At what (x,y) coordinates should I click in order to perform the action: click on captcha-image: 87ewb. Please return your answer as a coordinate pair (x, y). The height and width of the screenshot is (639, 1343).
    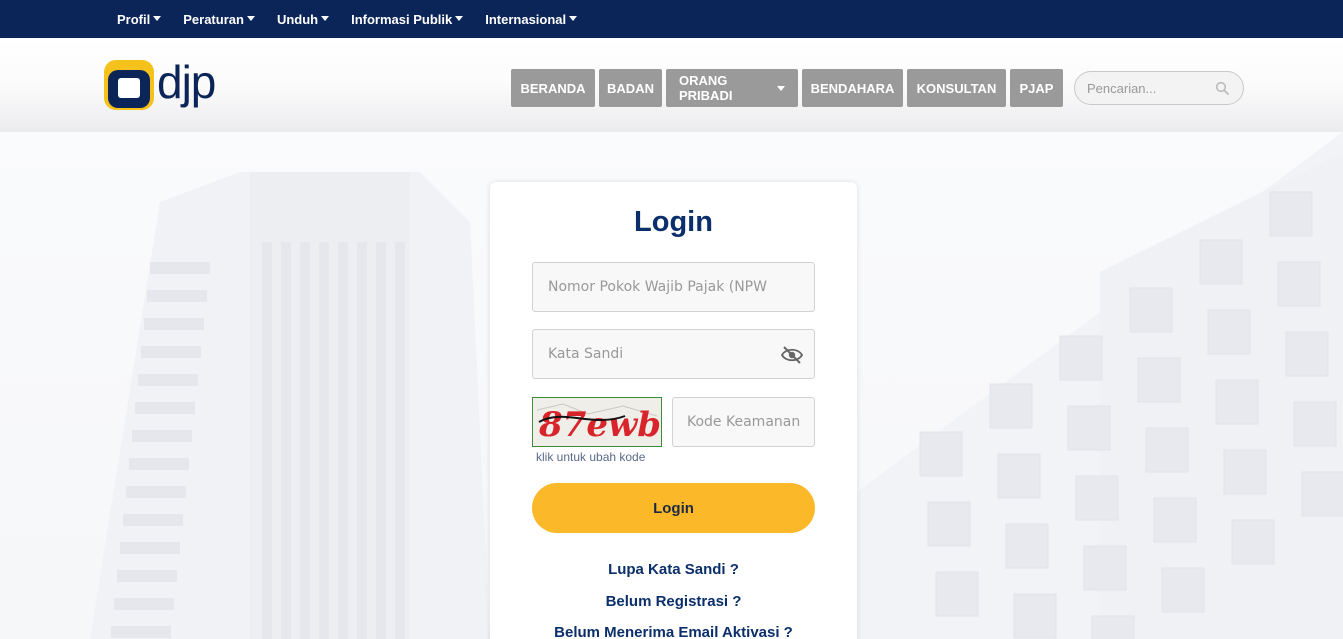
    Looking at the image, I should click on (597, 422).